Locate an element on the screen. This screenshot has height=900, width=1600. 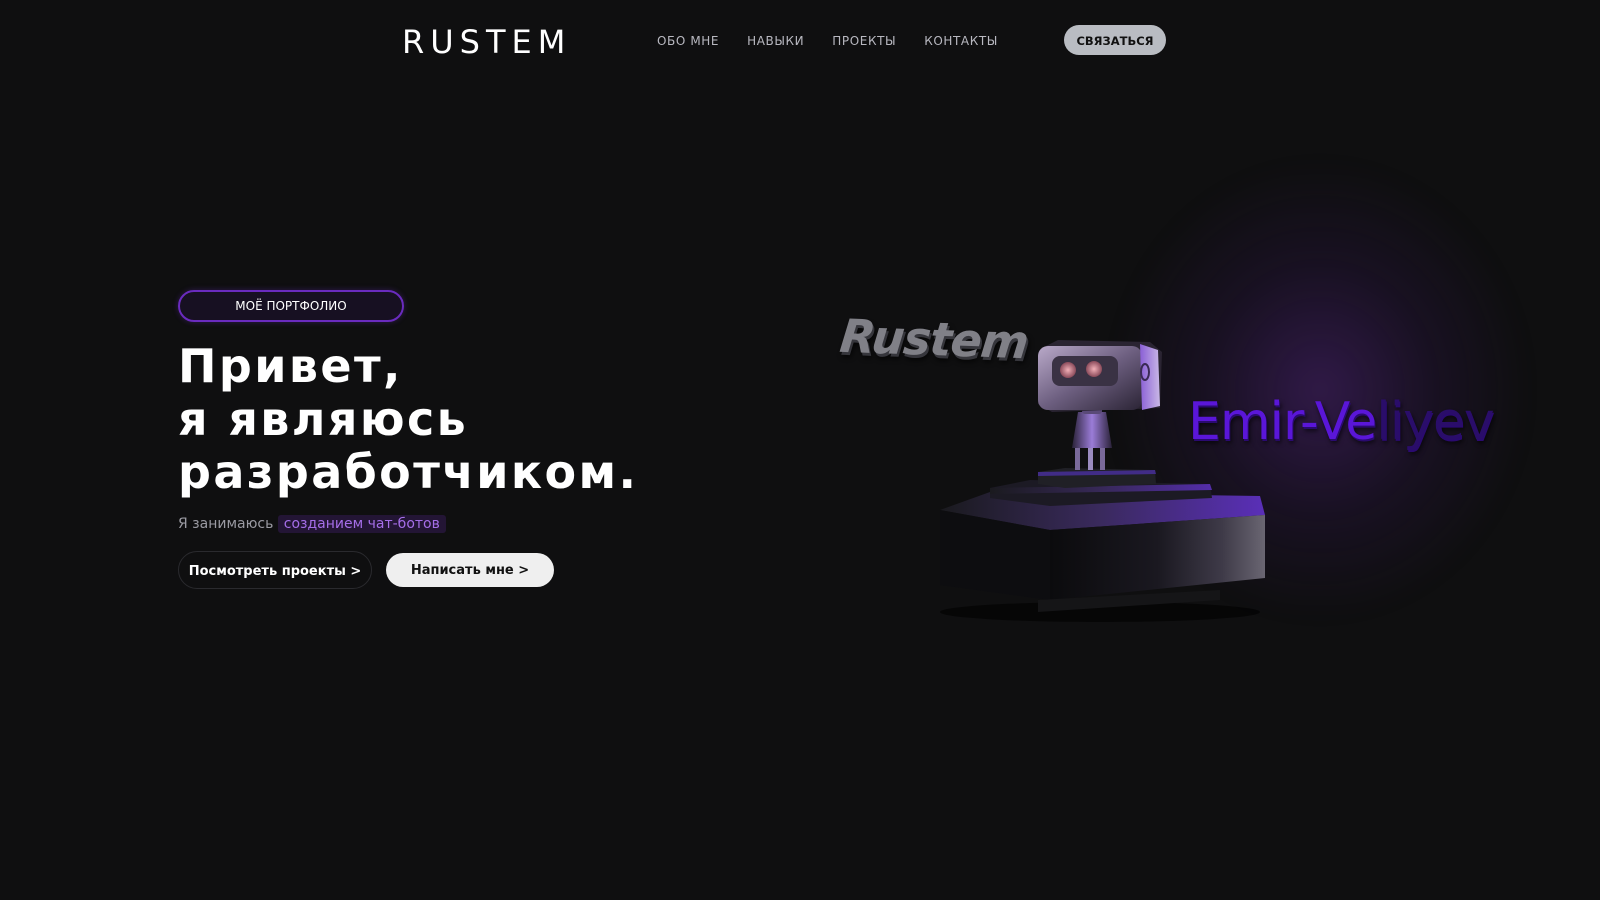
nav-item-skills: НАВЫКИ is located at coordinates (775, 41).